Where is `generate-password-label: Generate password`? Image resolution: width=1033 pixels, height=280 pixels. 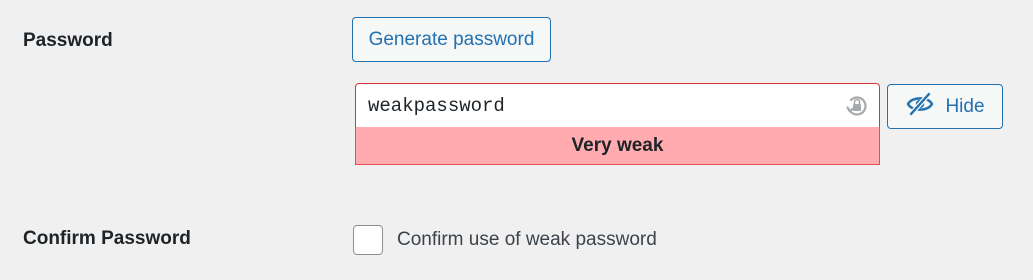
generate-password-label: Generate password is located at coordinates (451, 39).